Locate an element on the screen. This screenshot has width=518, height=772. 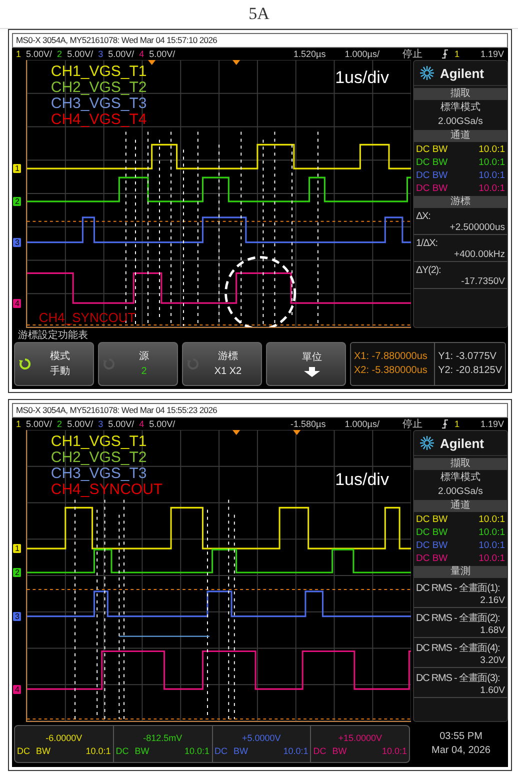
trigger-source: 1 is located at coordinates (457, 54).